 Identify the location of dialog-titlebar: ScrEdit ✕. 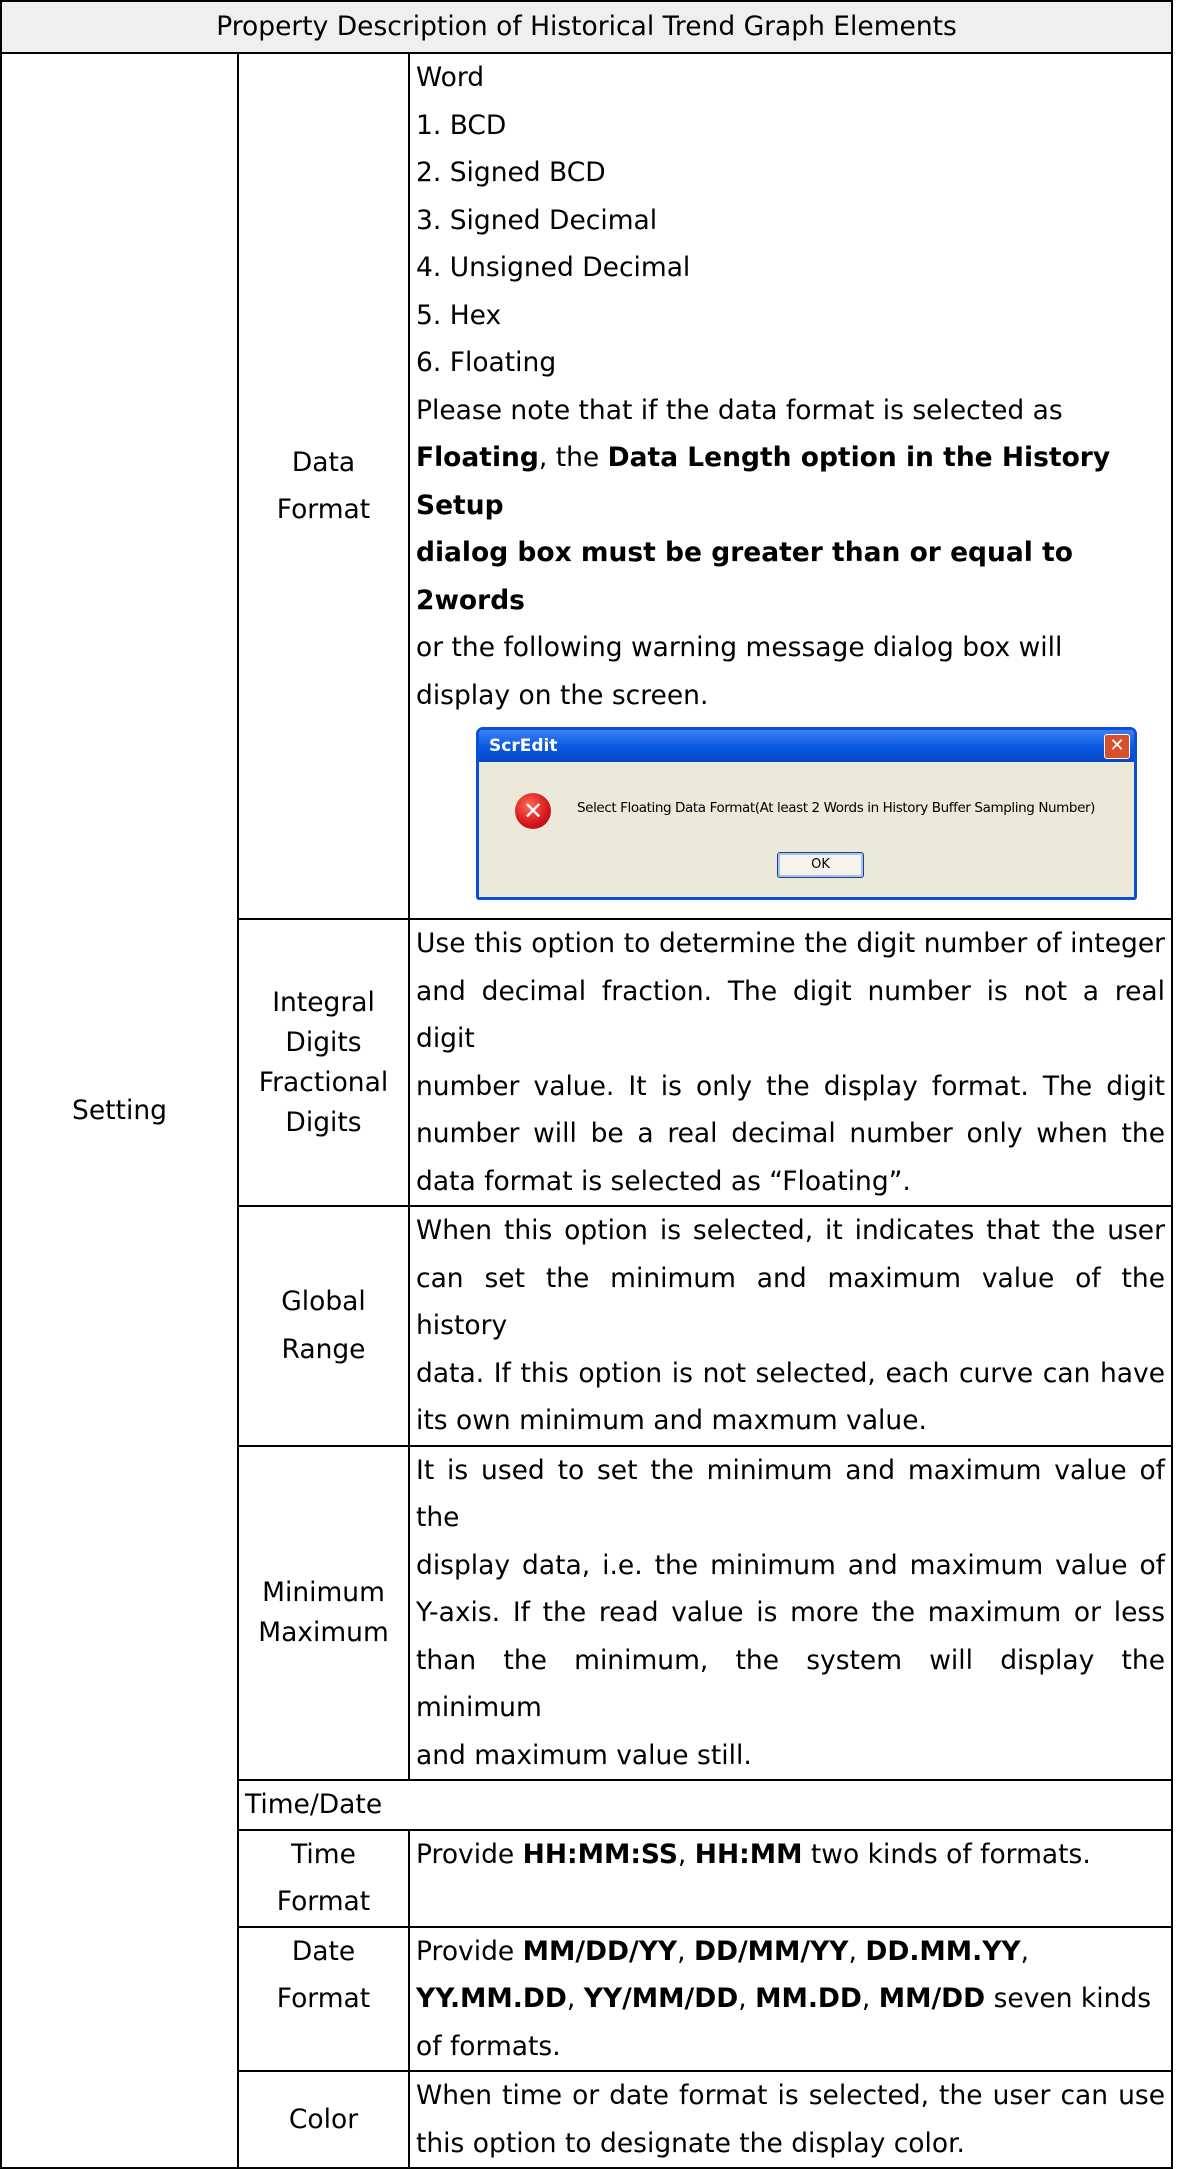
(806, 746).